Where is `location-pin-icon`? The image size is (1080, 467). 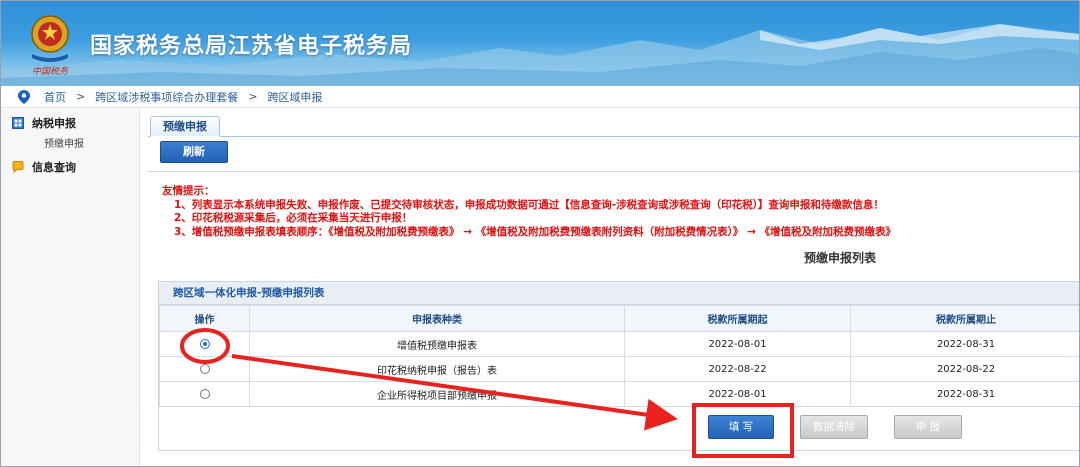
location-pin-icon is located at coordinates (24, 96).